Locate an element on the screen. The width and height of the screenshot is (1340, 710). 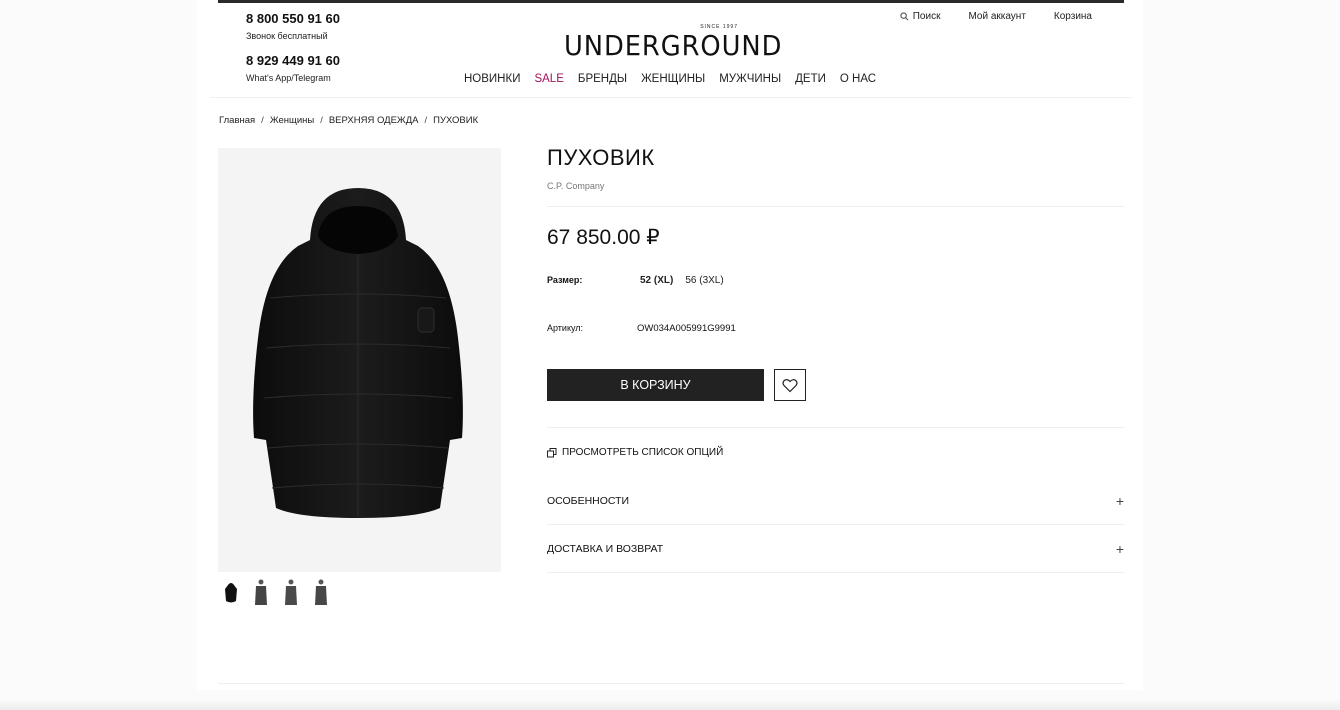
nav-sale: SALE is located at coordinates (548, 79).